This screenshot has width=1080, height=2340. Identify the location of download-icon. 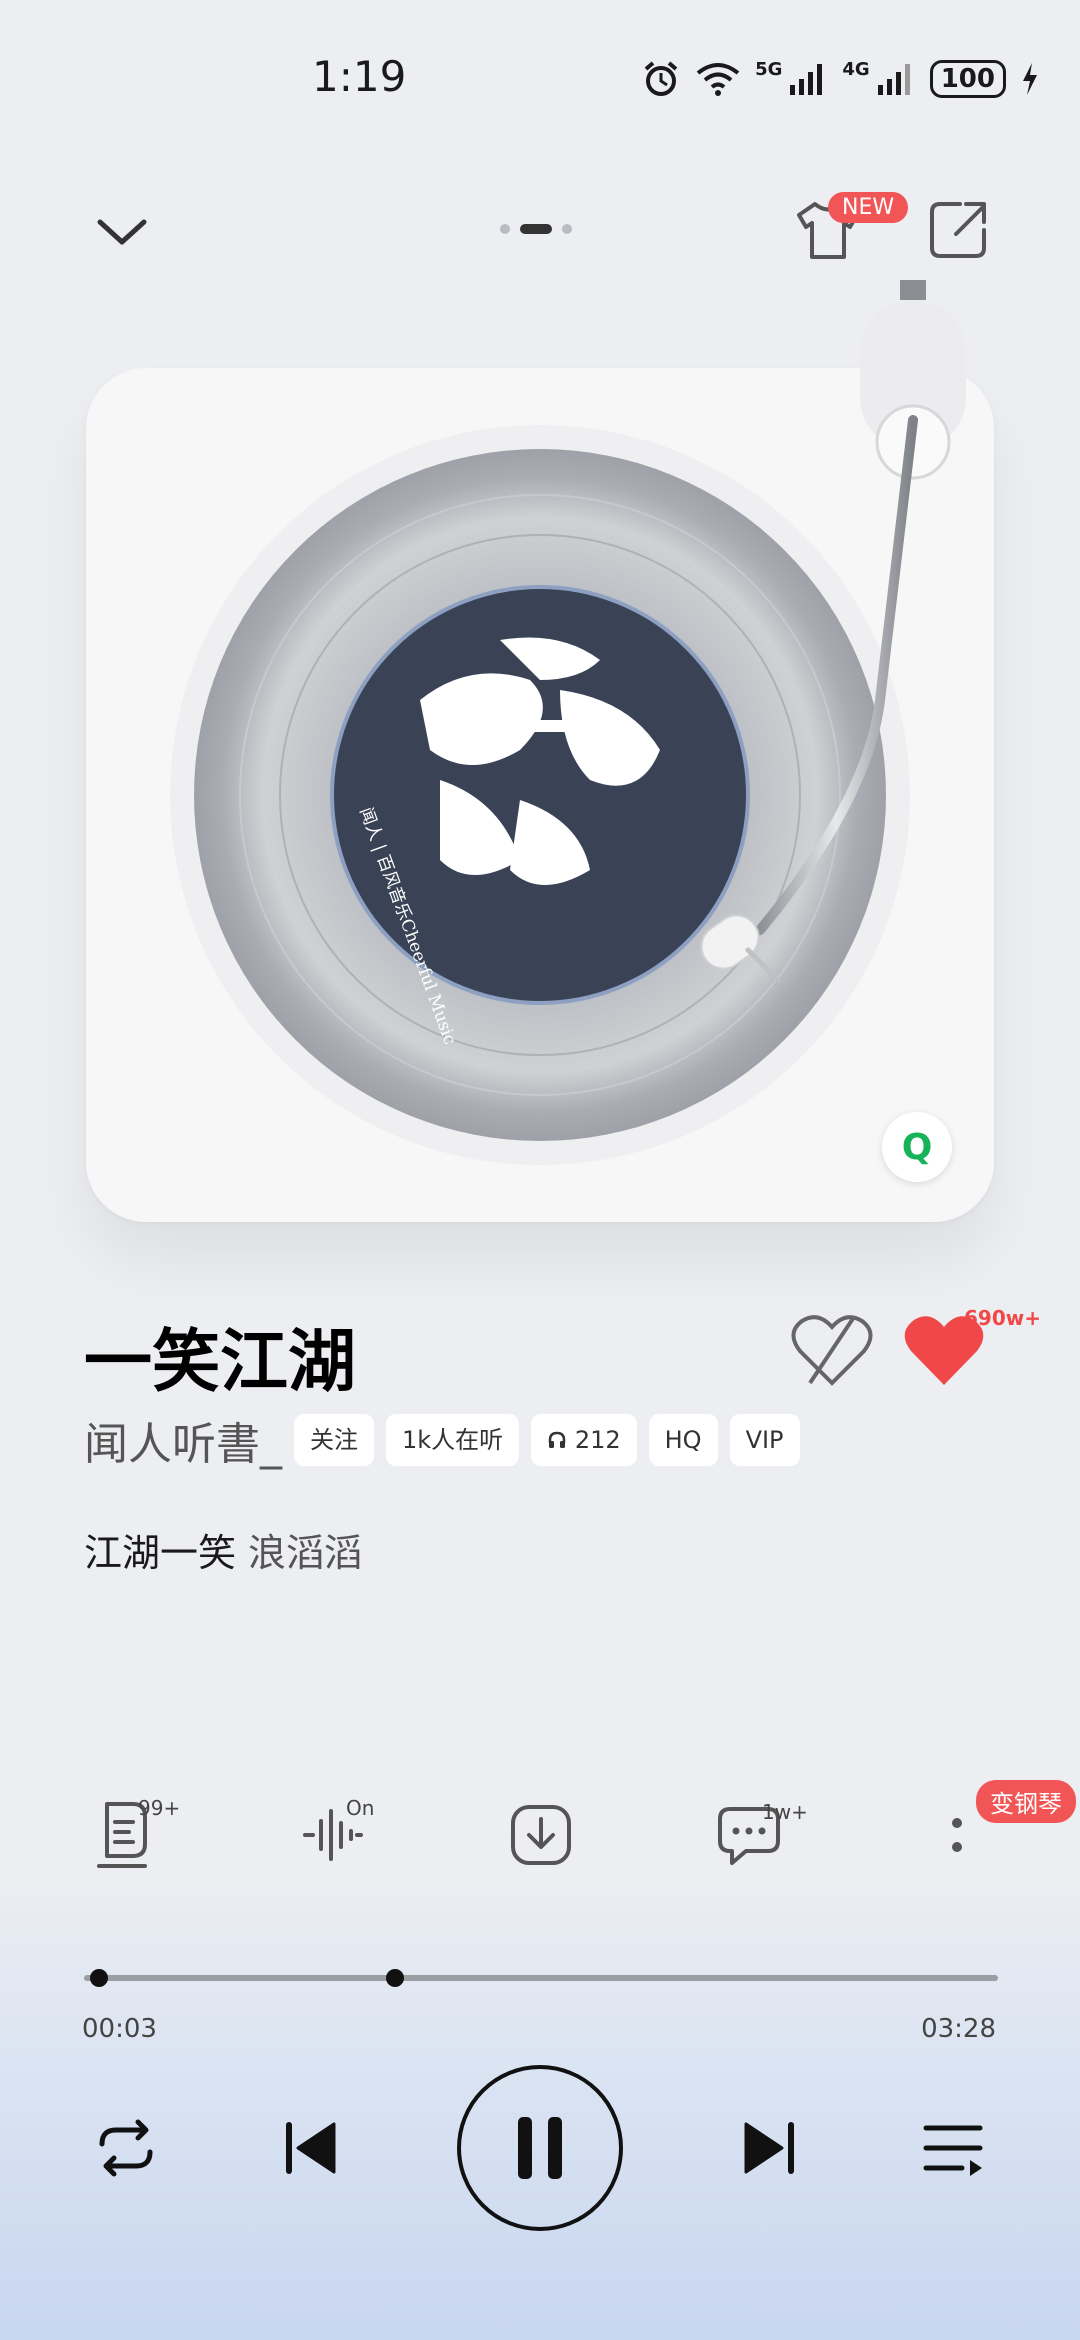
(541, 1835).